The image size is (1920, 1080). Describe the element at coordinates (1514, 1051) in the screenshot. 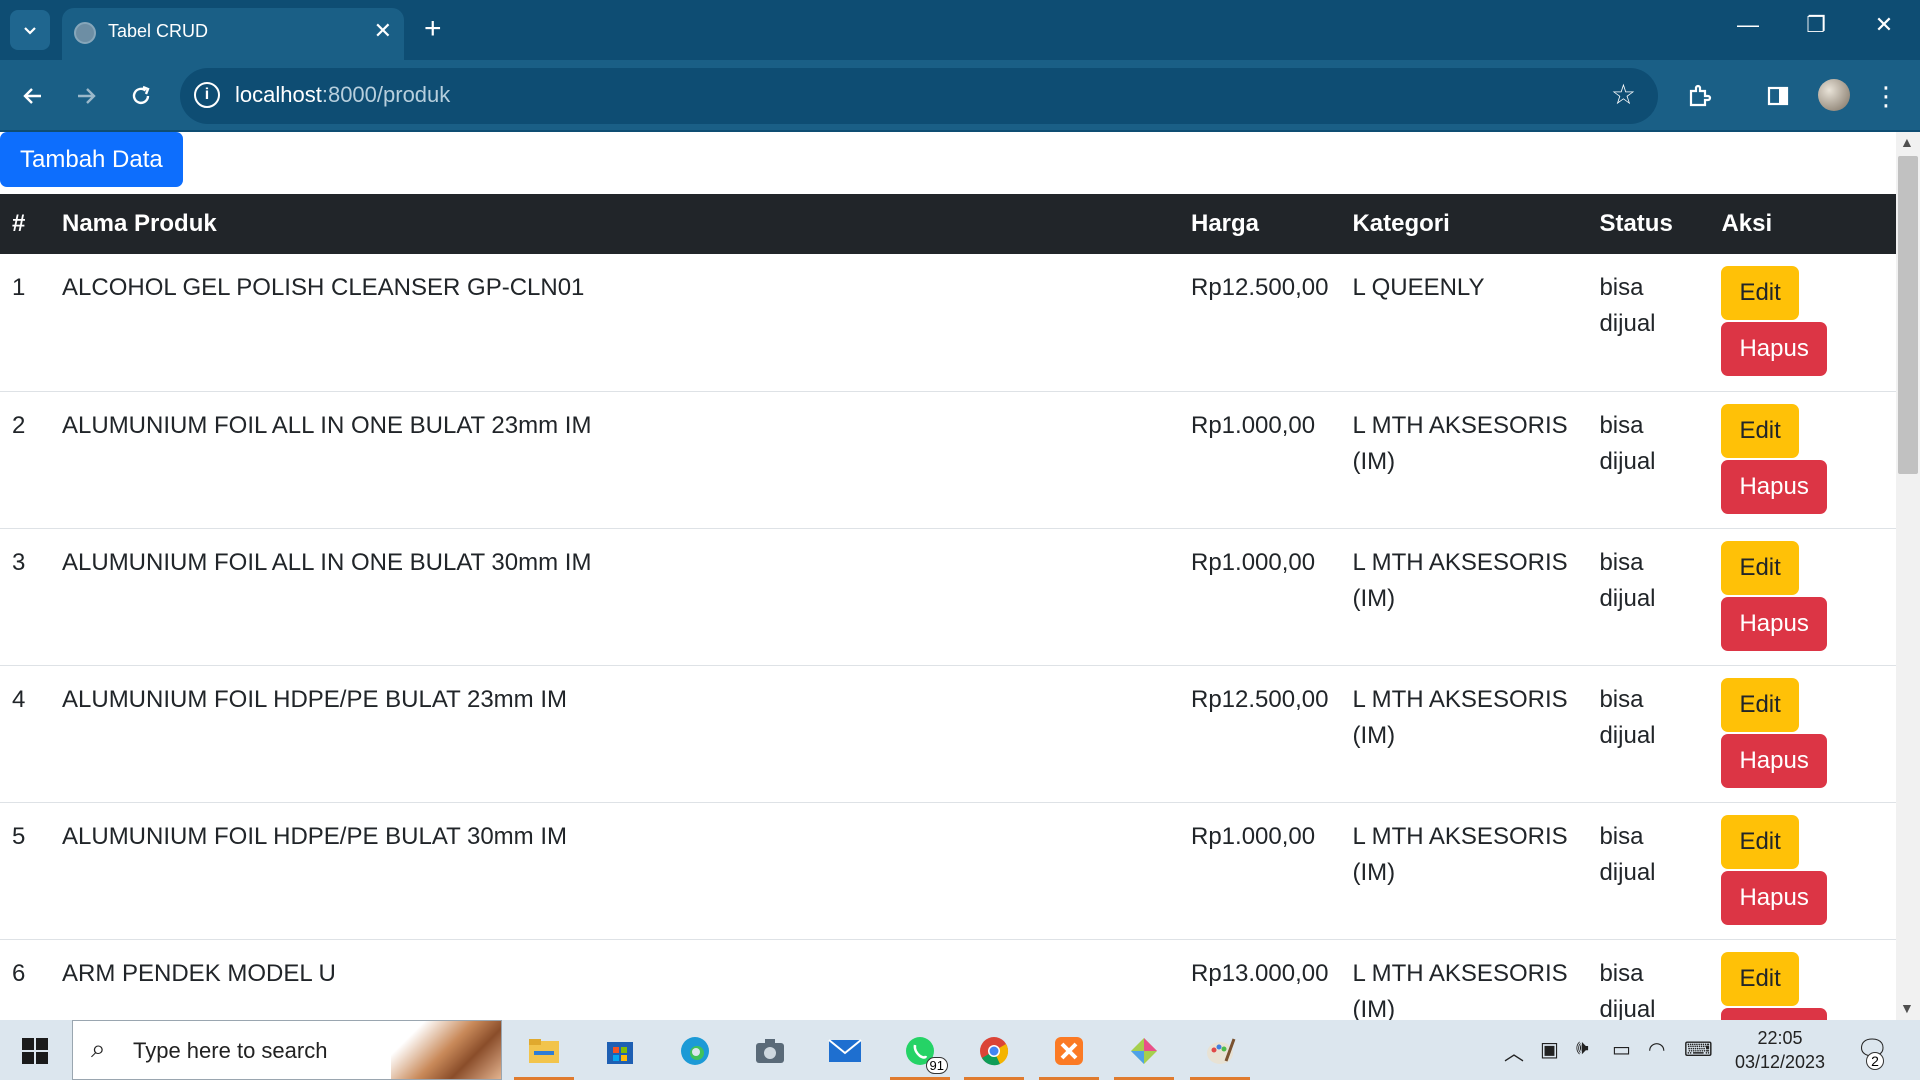

I see `show-hidden-icons-icon: ︿` at that location.